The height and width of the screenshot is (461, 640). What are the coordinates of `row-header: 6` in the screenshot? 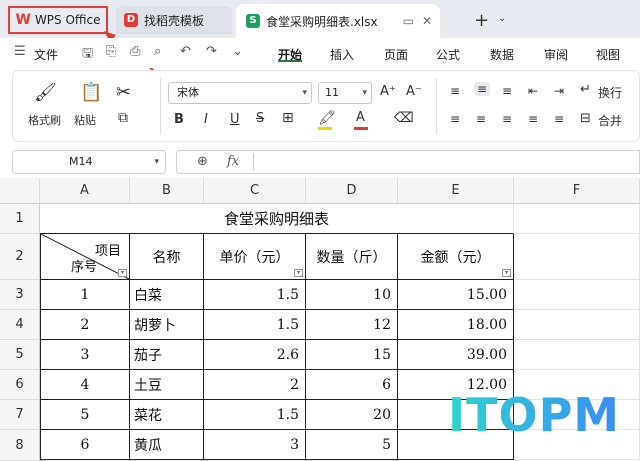 It's located at (20, 385).